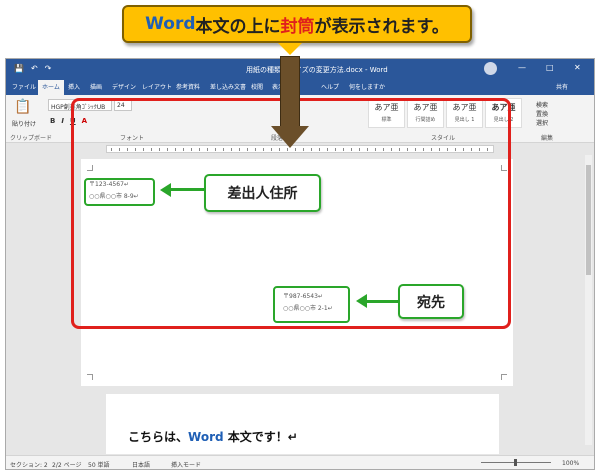 The height and width of the screenshot is (475, 600). Describe the element at coordinates (187, 189) in the screenshot. I see `sender-arrow-line` at that location.